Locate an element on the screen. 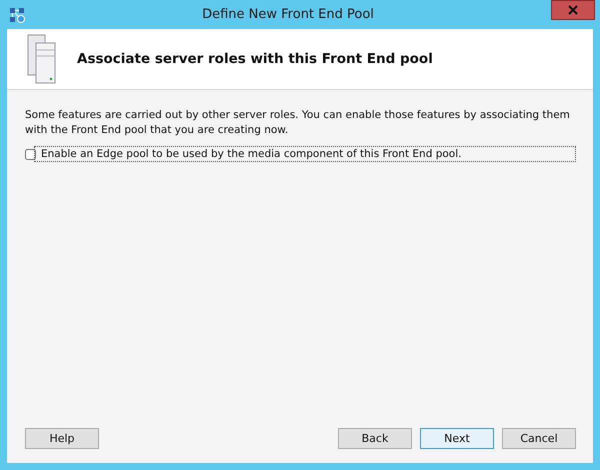 The width and height of the screenshot is (600, 470). dialog-button: Next is located at coordinates (457, 438).